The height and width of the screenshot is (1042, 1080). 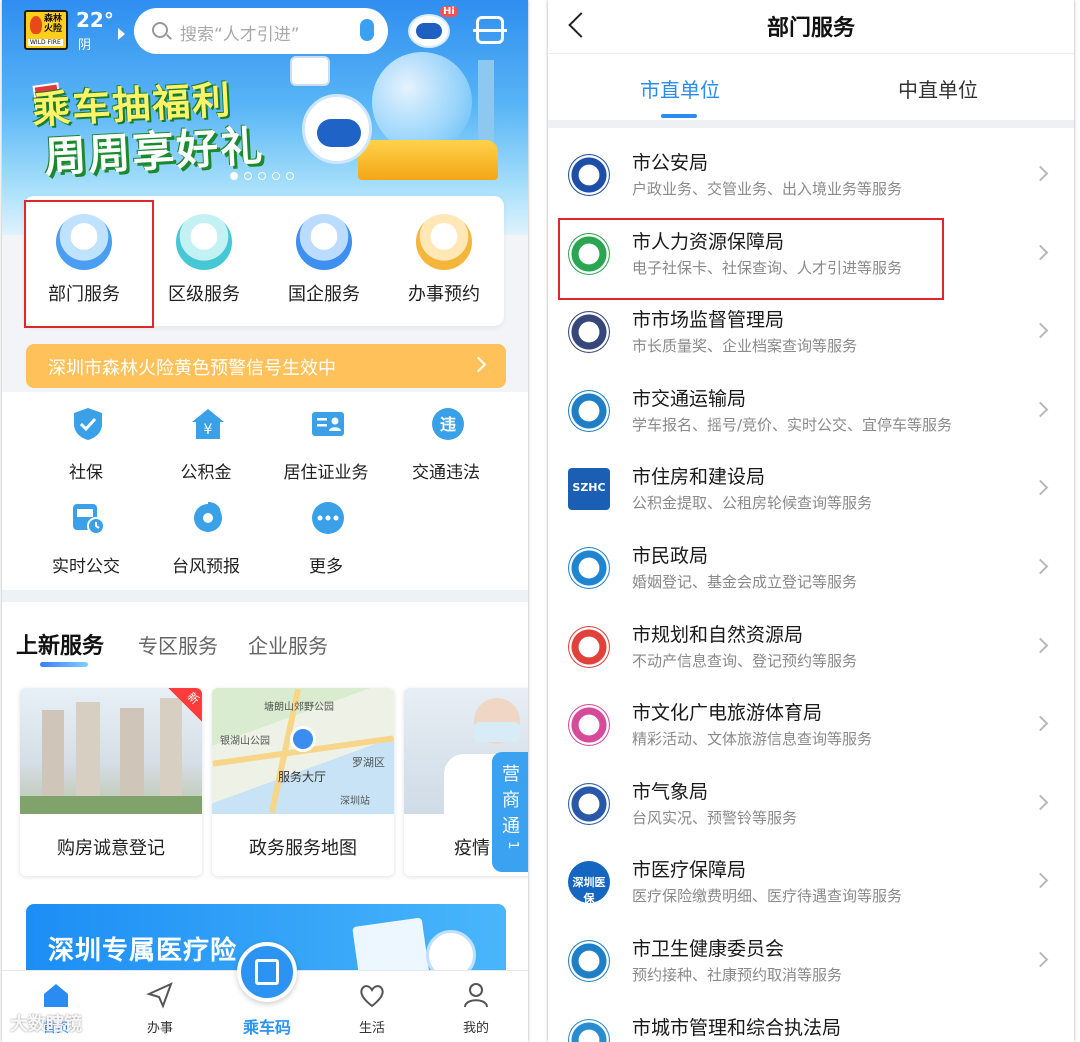 I want to click on dept-name: 市卫生健康委员会, so click(x=708, y=949).